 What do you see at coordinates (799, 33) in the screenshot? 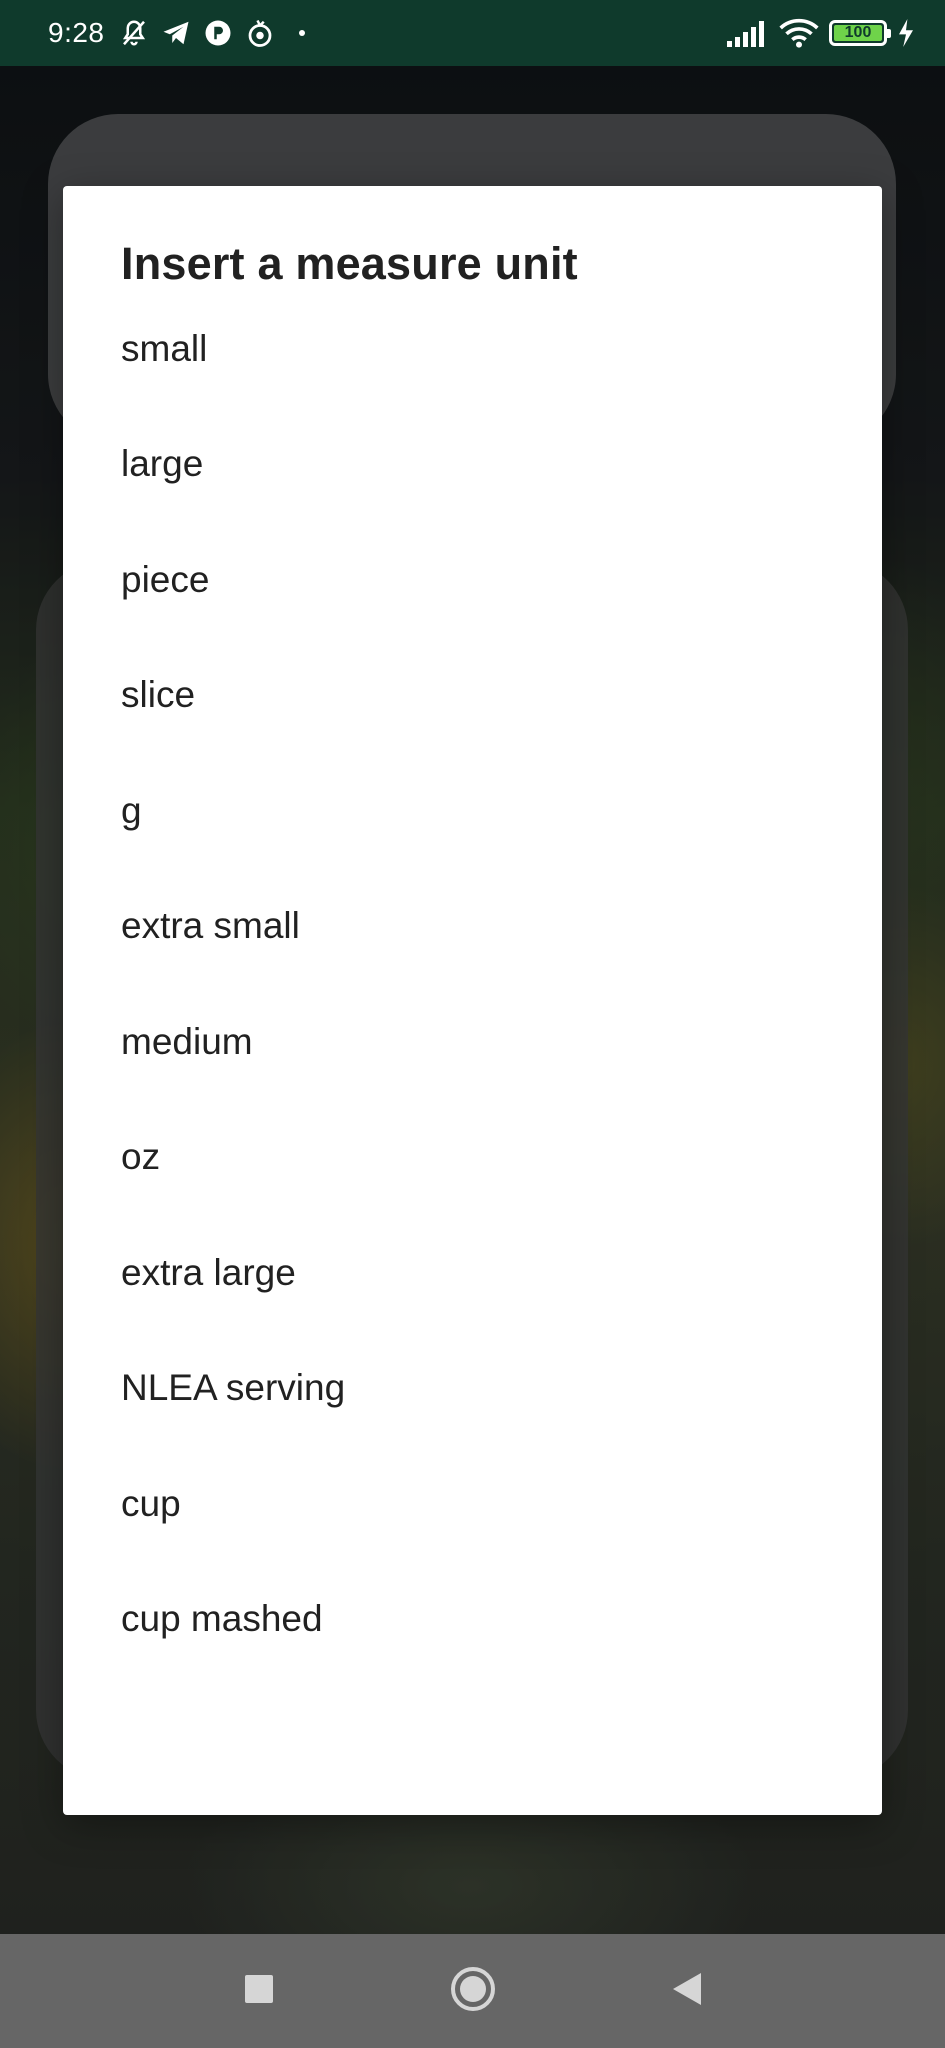
I see `wifi-icon` at bounding box center [799, 33].